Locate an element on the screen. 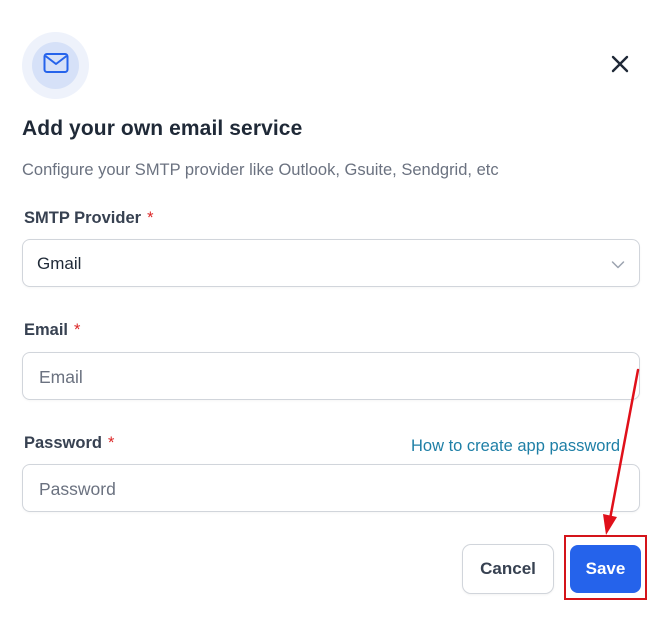  email-placeholder: Email is located at coordinates (61, 377).